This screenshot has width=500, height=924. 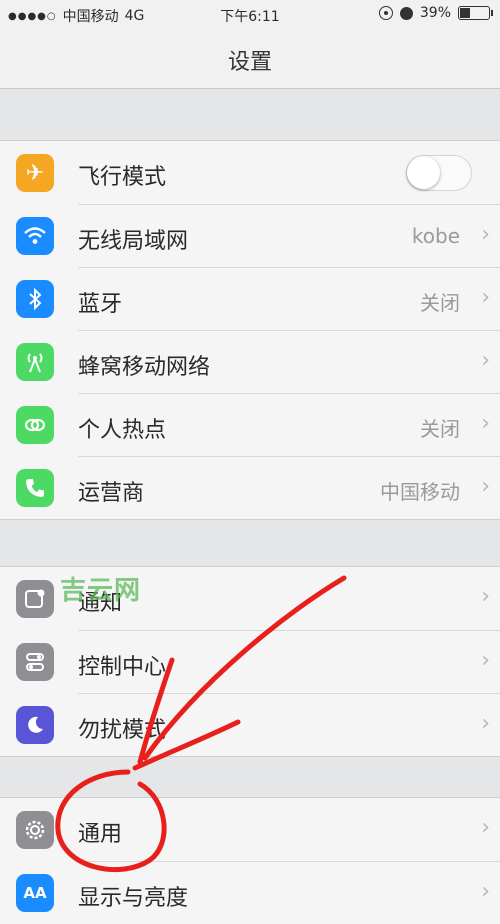 I want to click on nav-bar: 设置, so click(x=250, y=59).